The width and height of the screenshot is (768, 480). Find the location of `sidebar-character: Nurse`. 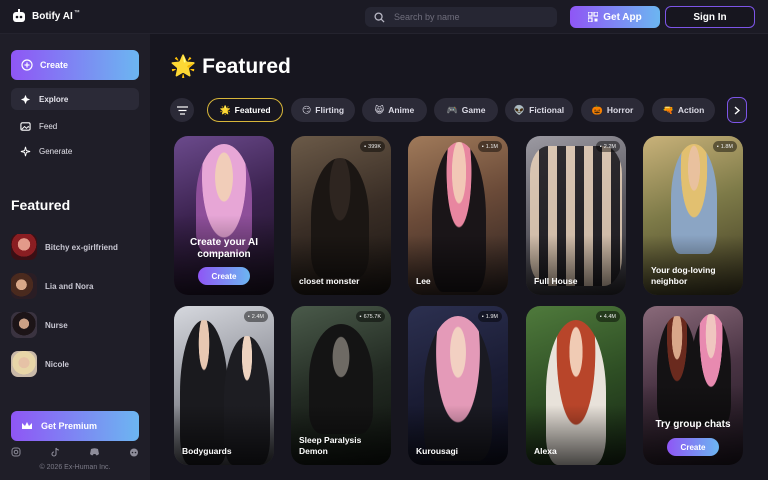

sidebar-character: Nurse is located at coordinates (39, 325).